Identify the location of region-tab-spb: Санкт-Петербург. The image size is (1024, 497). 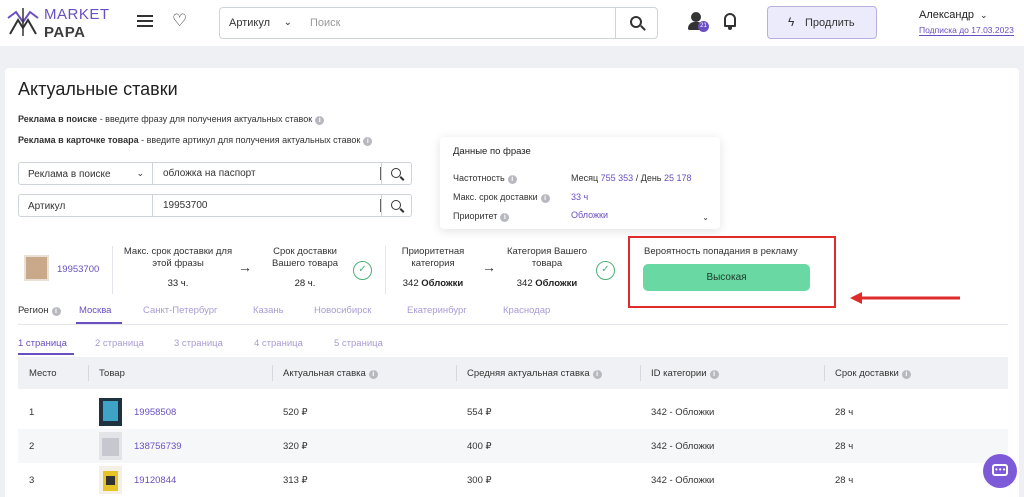
(180, 310).